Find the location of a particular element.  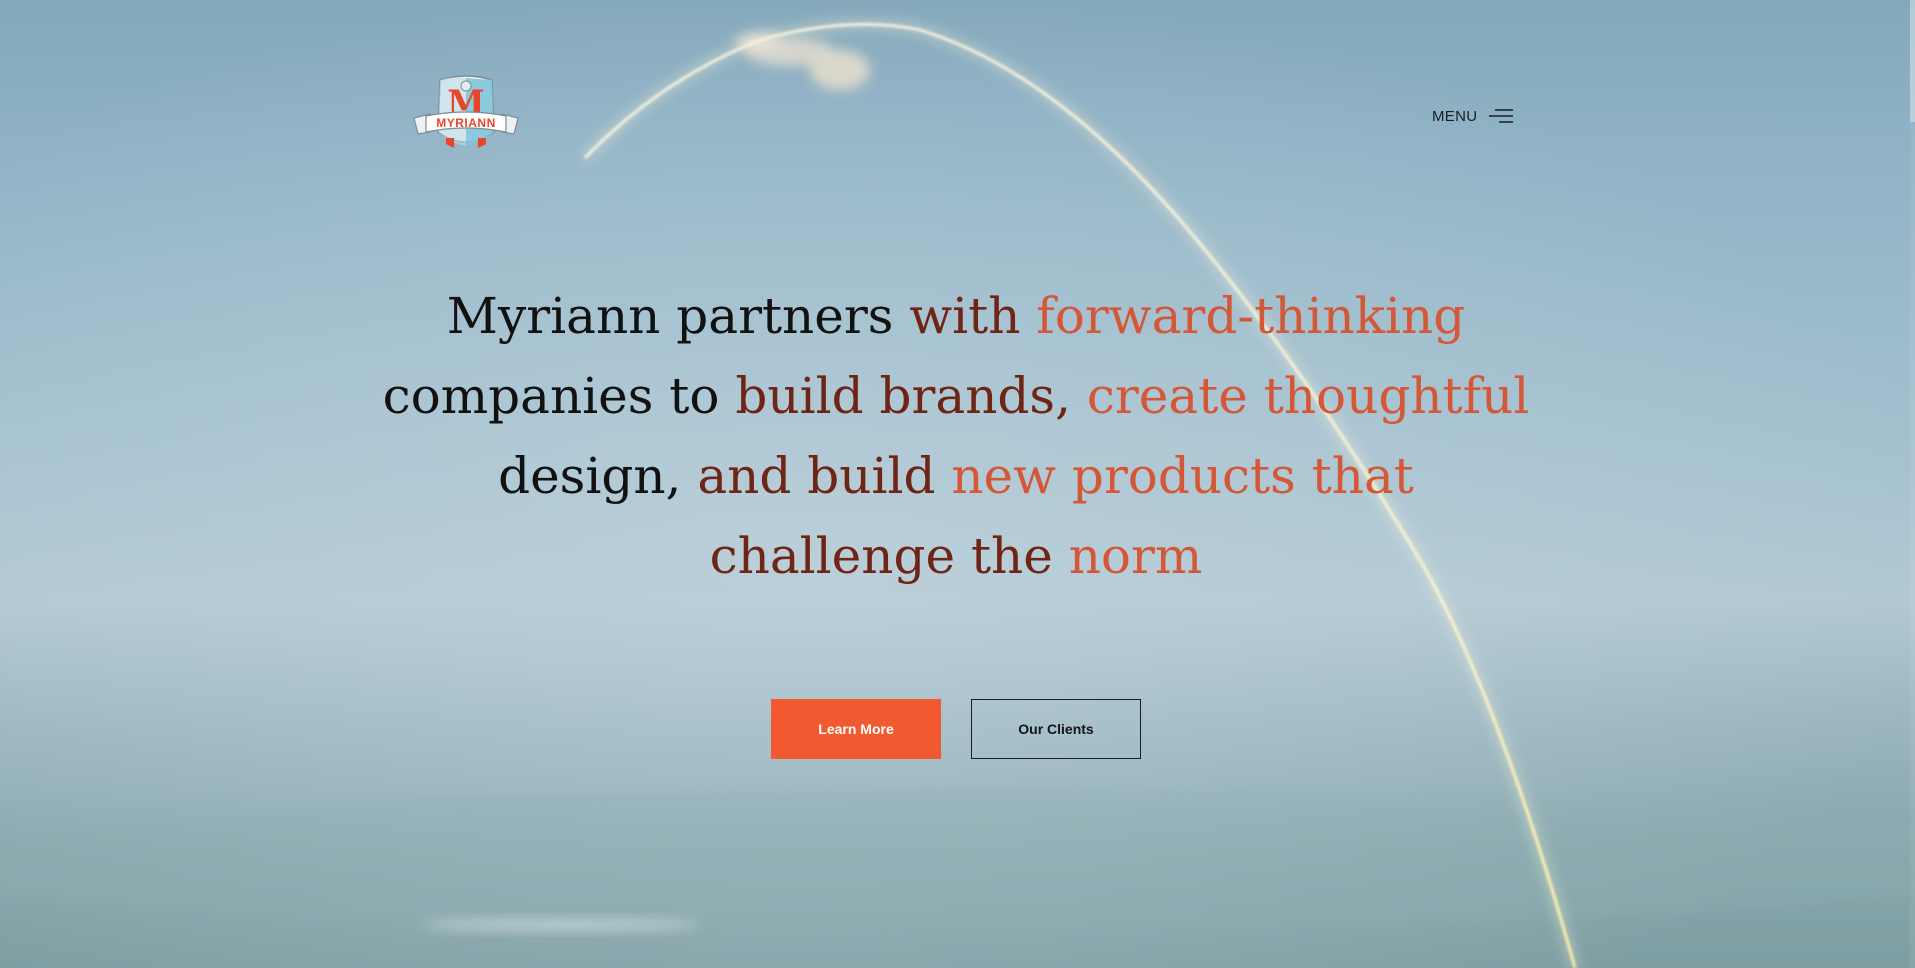

logo: M MYRIANN is located at coordinates (466, 114).